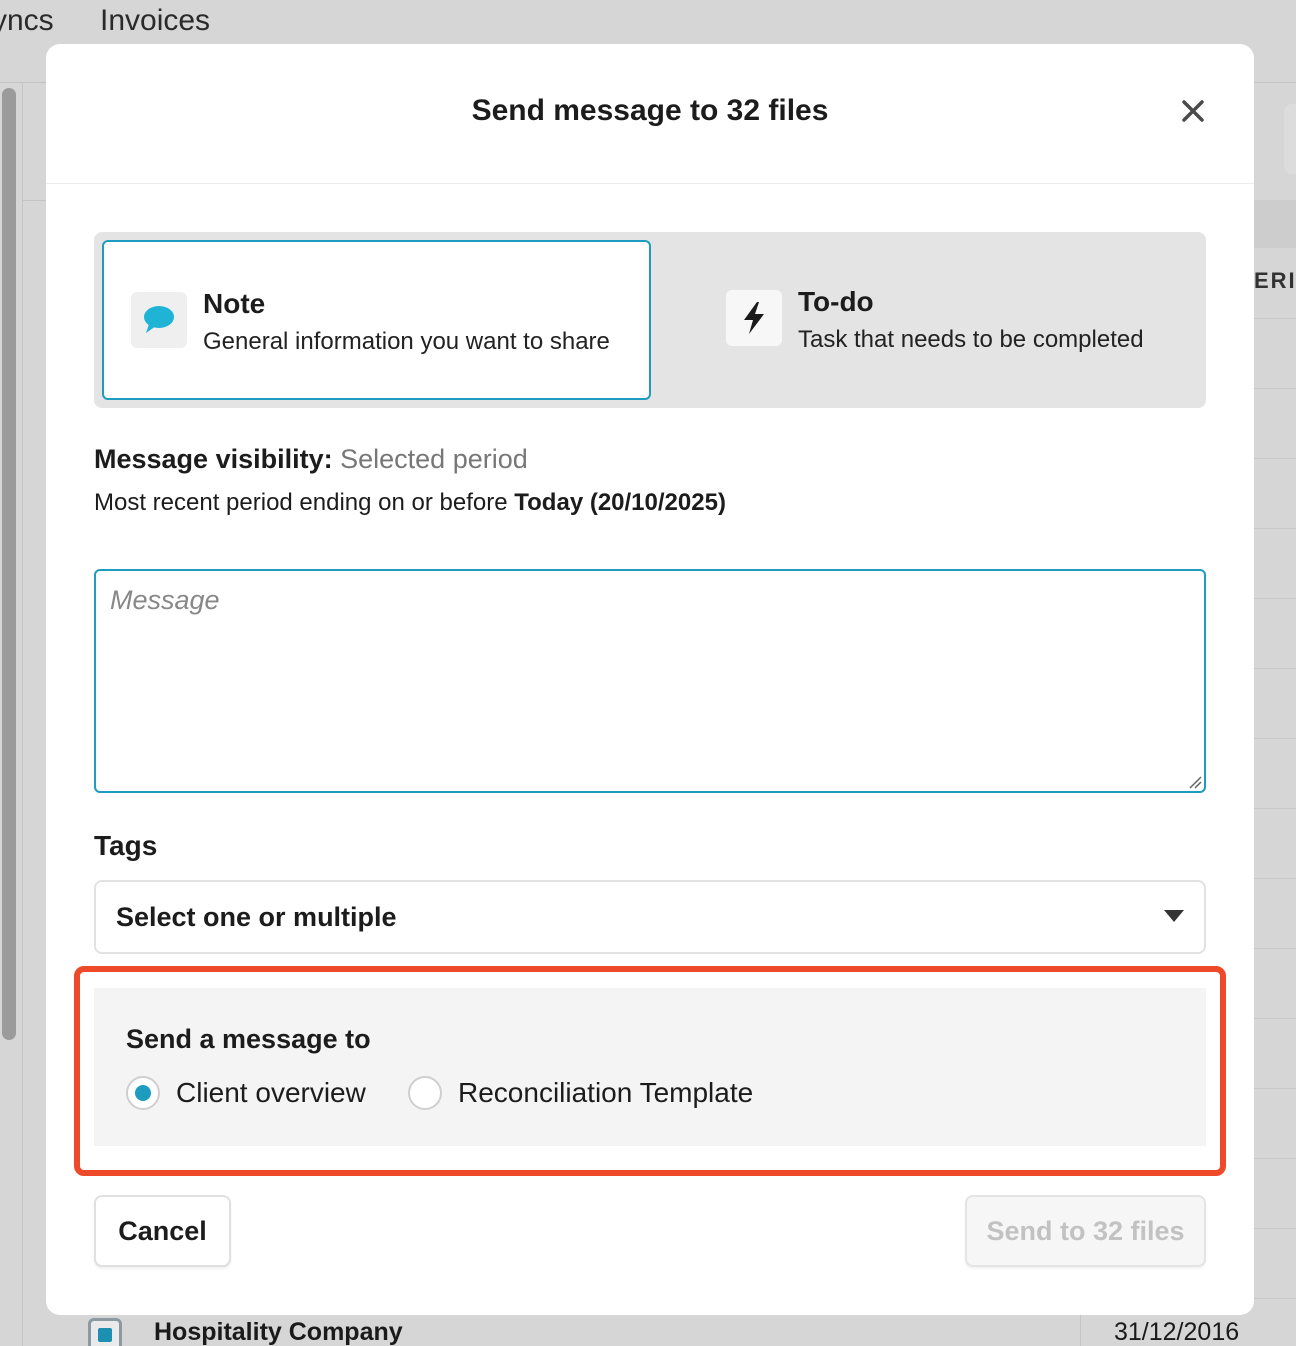 This screenshot has width=1296, height=1346. What do you see at coordinates (650, 110) in the screenshot?
I see `modal-title: Send message to 32 files` at bounding box center [650, 110].